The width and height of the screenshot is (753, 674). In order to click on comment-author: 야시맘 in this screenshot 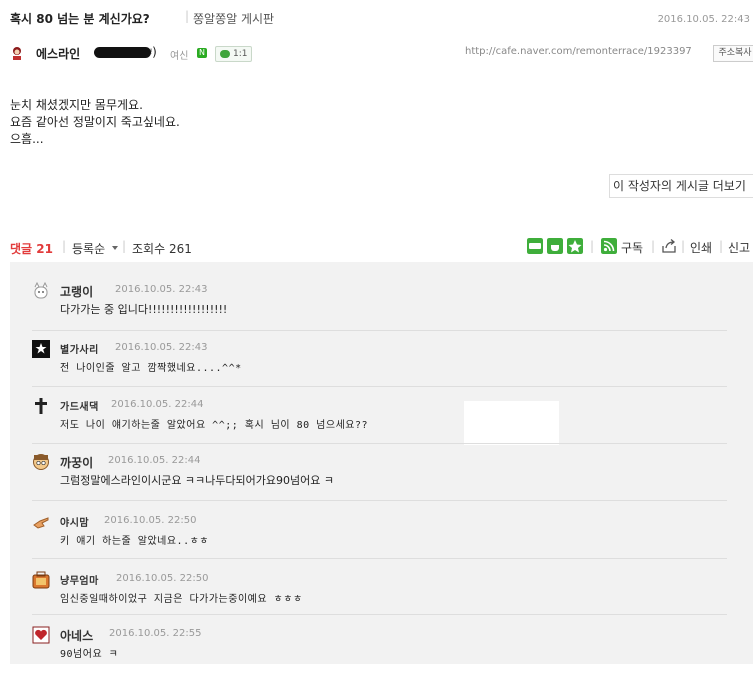, I will do `click(74, 521)`.